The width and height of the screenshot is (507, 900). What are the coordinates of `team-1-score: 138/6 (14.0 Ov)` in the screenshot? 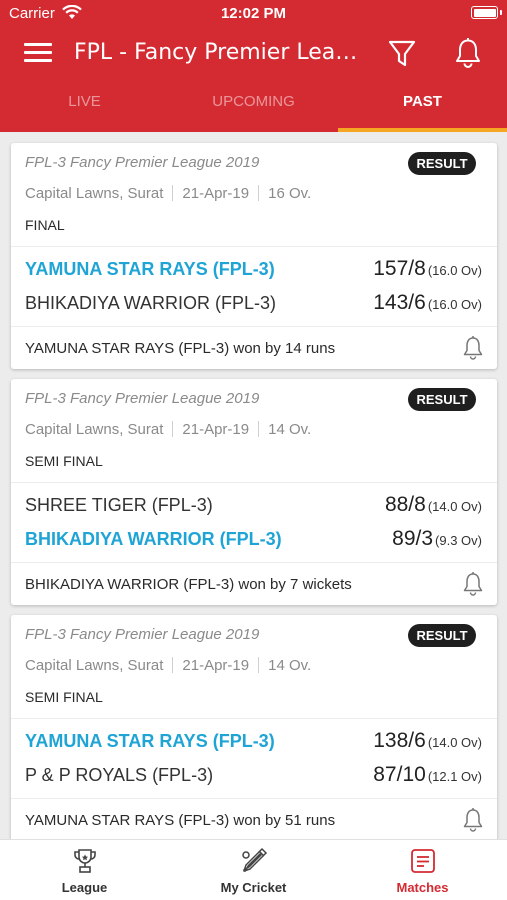 It's located at (427, 741).